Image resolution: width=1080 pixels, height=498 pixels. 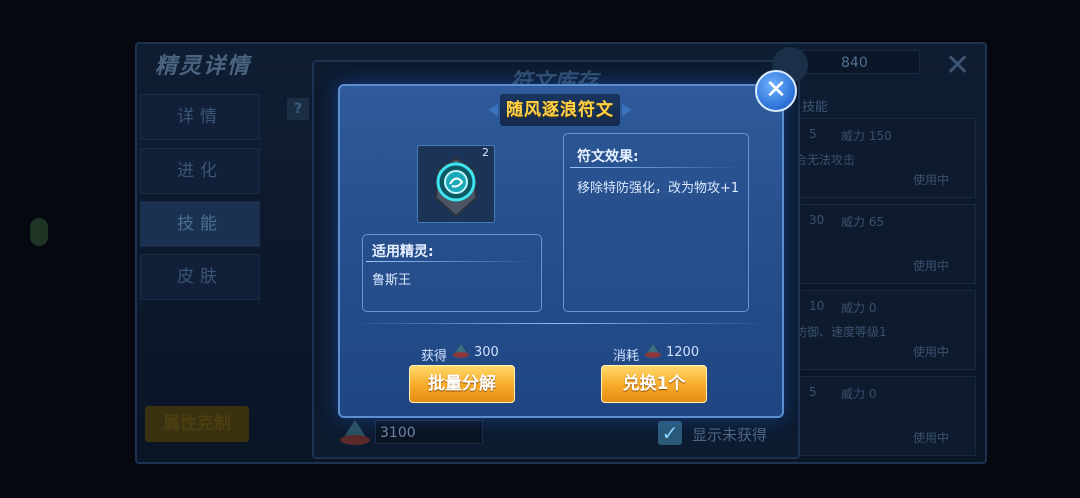 I want to click on spirit-detail-title: 精灵详情, so click(x=203, y=66).